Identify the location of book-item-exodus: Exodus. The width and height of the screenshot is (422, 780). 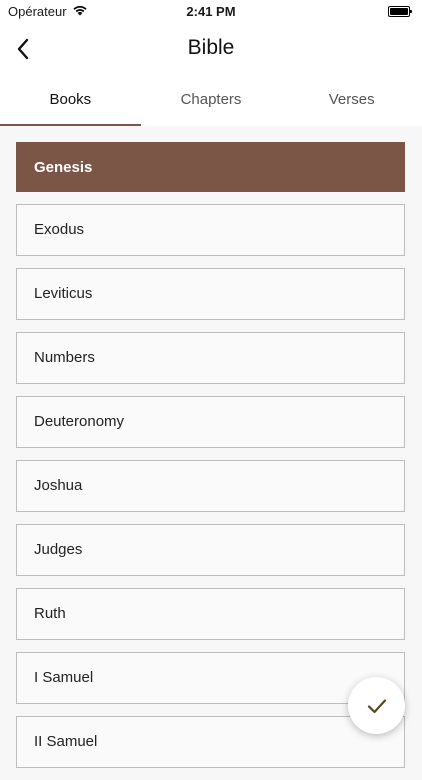
(210, 230).